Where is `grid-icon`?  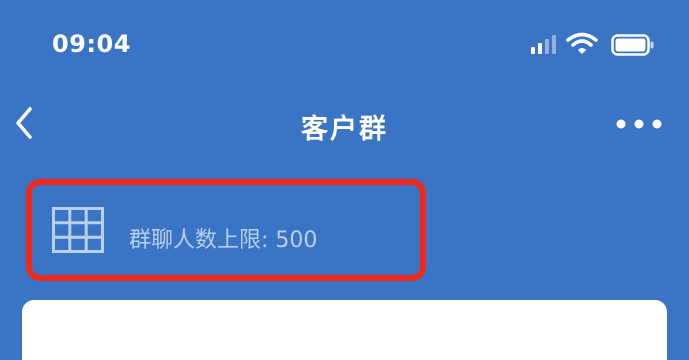 grid-icon is located at coordinates (78, 230).